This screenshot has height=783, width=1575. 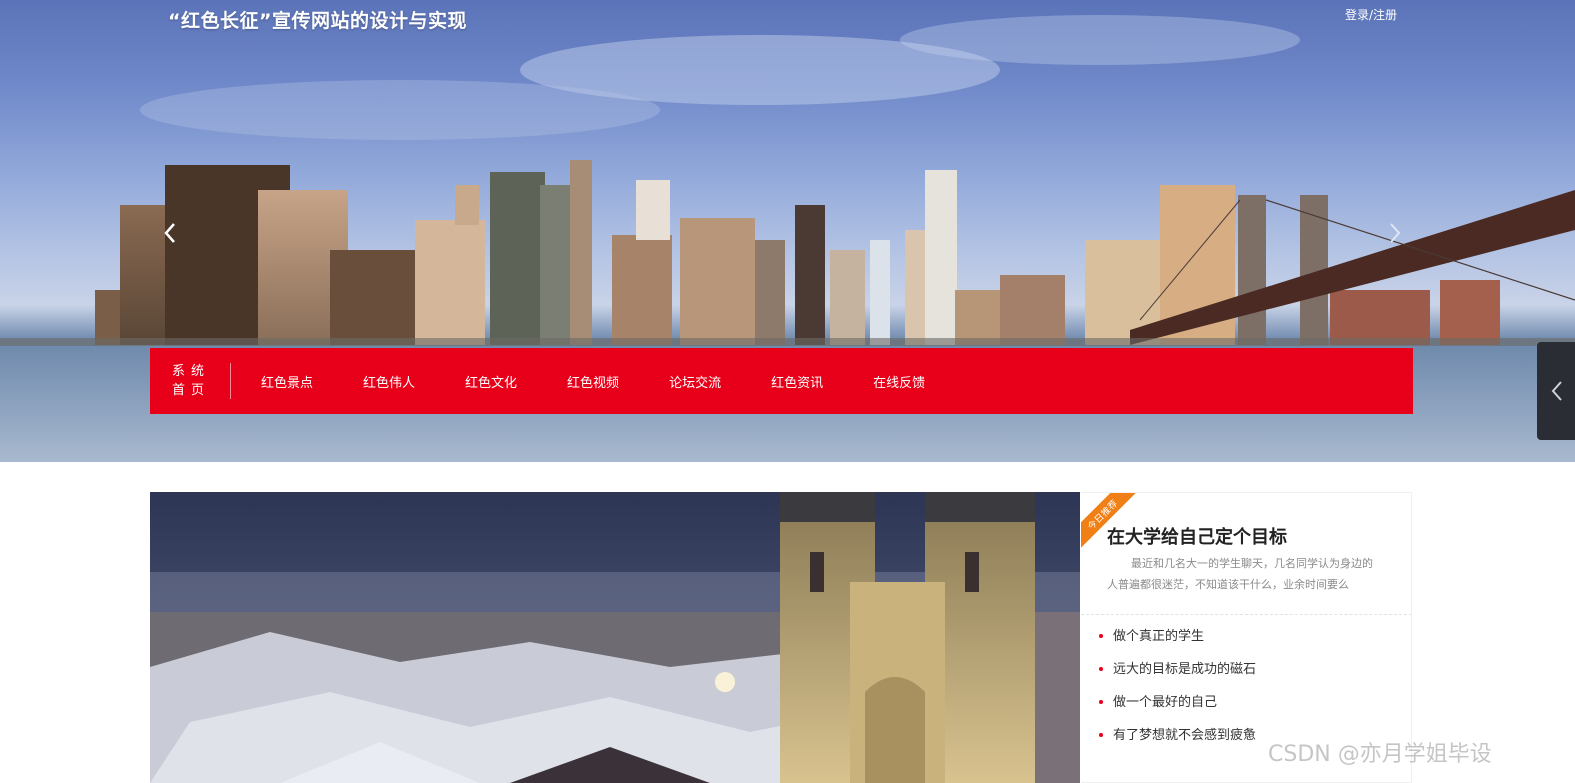 What do you see at coordinates (287, 381) in the screenshot?
I see `nav-item-red-scenic-spots: 红色景点` at bounding box center [287, 381].